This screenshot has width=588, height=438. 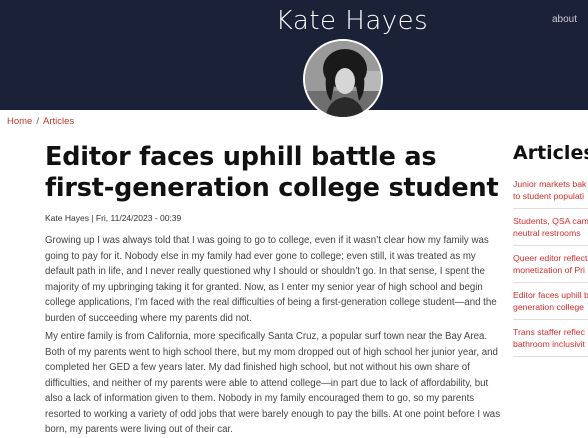 I want to click on sidebar-article-link: Editor faces uphill b generation college, so click(x=550, y=303).